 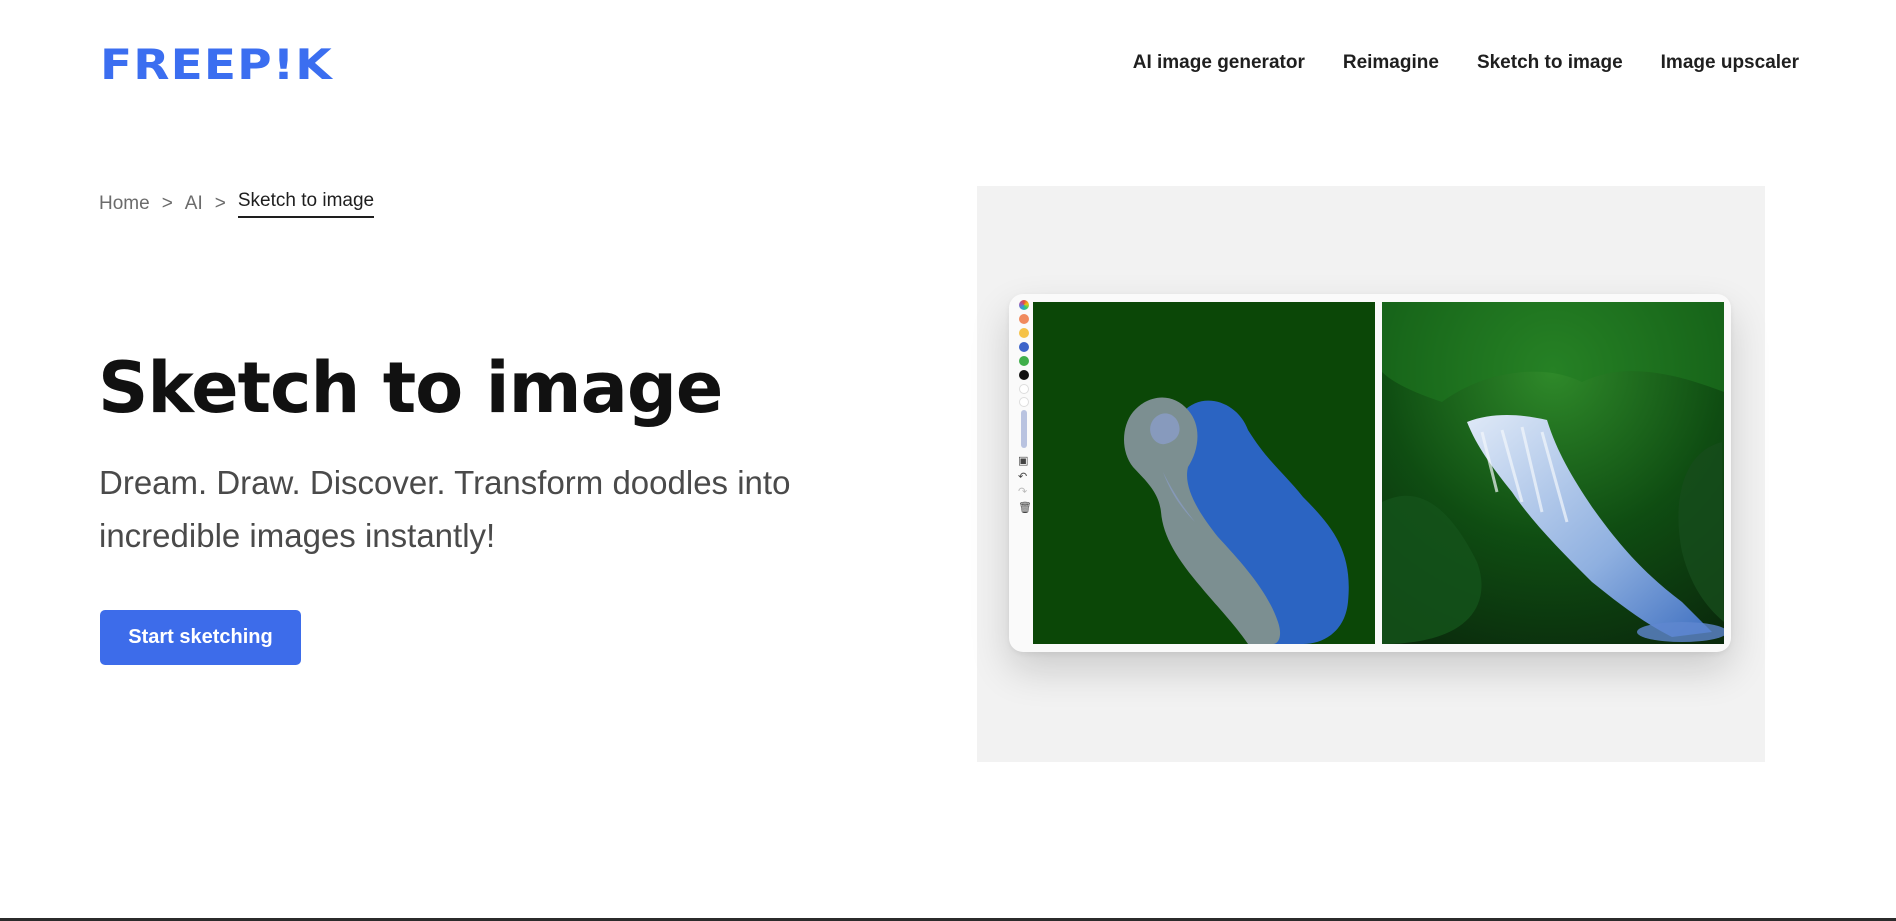 I want to click on generated-image, so click(x=1553, y=473).